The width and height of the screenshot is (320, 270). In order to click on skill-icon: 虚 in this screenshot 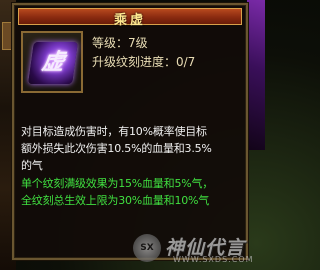, I will do `click(53, 63)`.